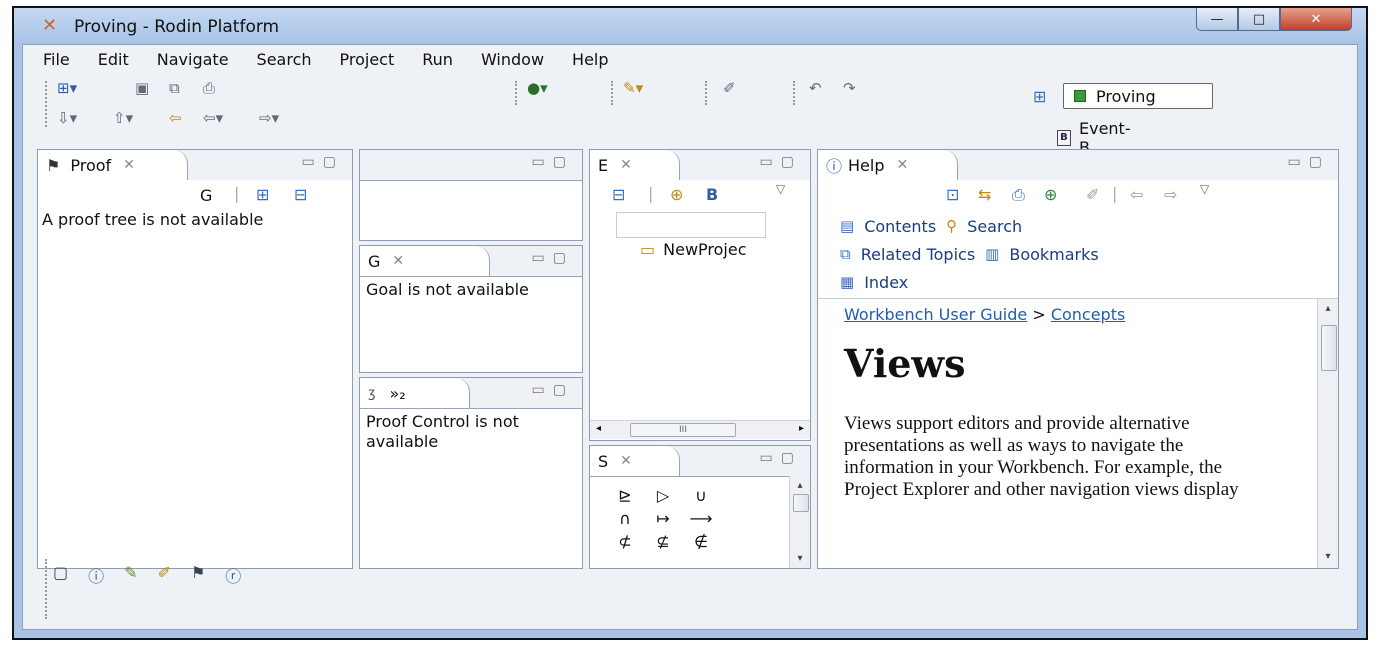 The image size is (1377, 648). Describe the element at coordinates (113, 165) in the screenshot. I see `tab-proof: ⚑ Proof ✕` at that location.